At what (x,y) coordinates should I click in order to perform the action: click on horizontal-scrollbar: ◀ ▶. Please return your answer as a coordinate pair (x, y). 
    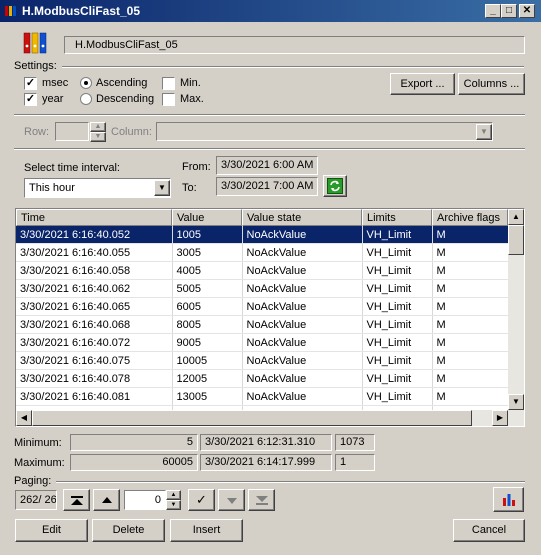
    Looking at the image, I should click on (270, 418).